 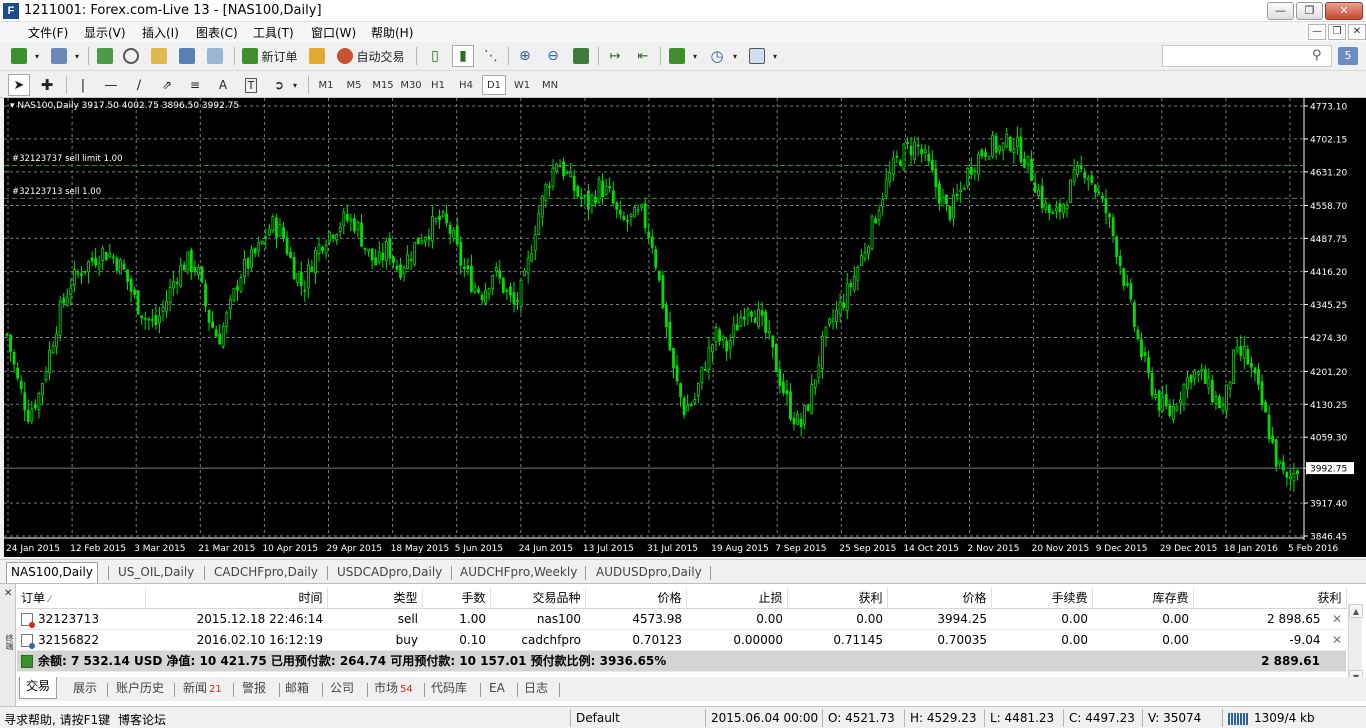 What do you see at coordinates (636, 598) in the screenshot?
I see `col-open-price: 价格` at bounding box center [636, 598].